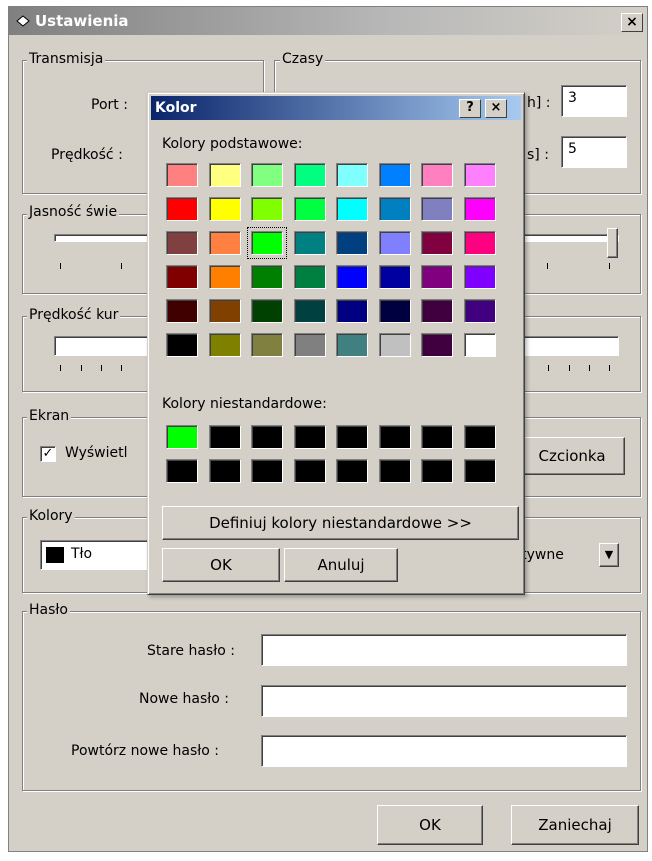 Image resolution: width=652 pixels, height=861 pixels. What do you see at coordinates (51, 516) in the screenshot?
I see `colors-legend: Kolory` at bounding box center [51, 516].